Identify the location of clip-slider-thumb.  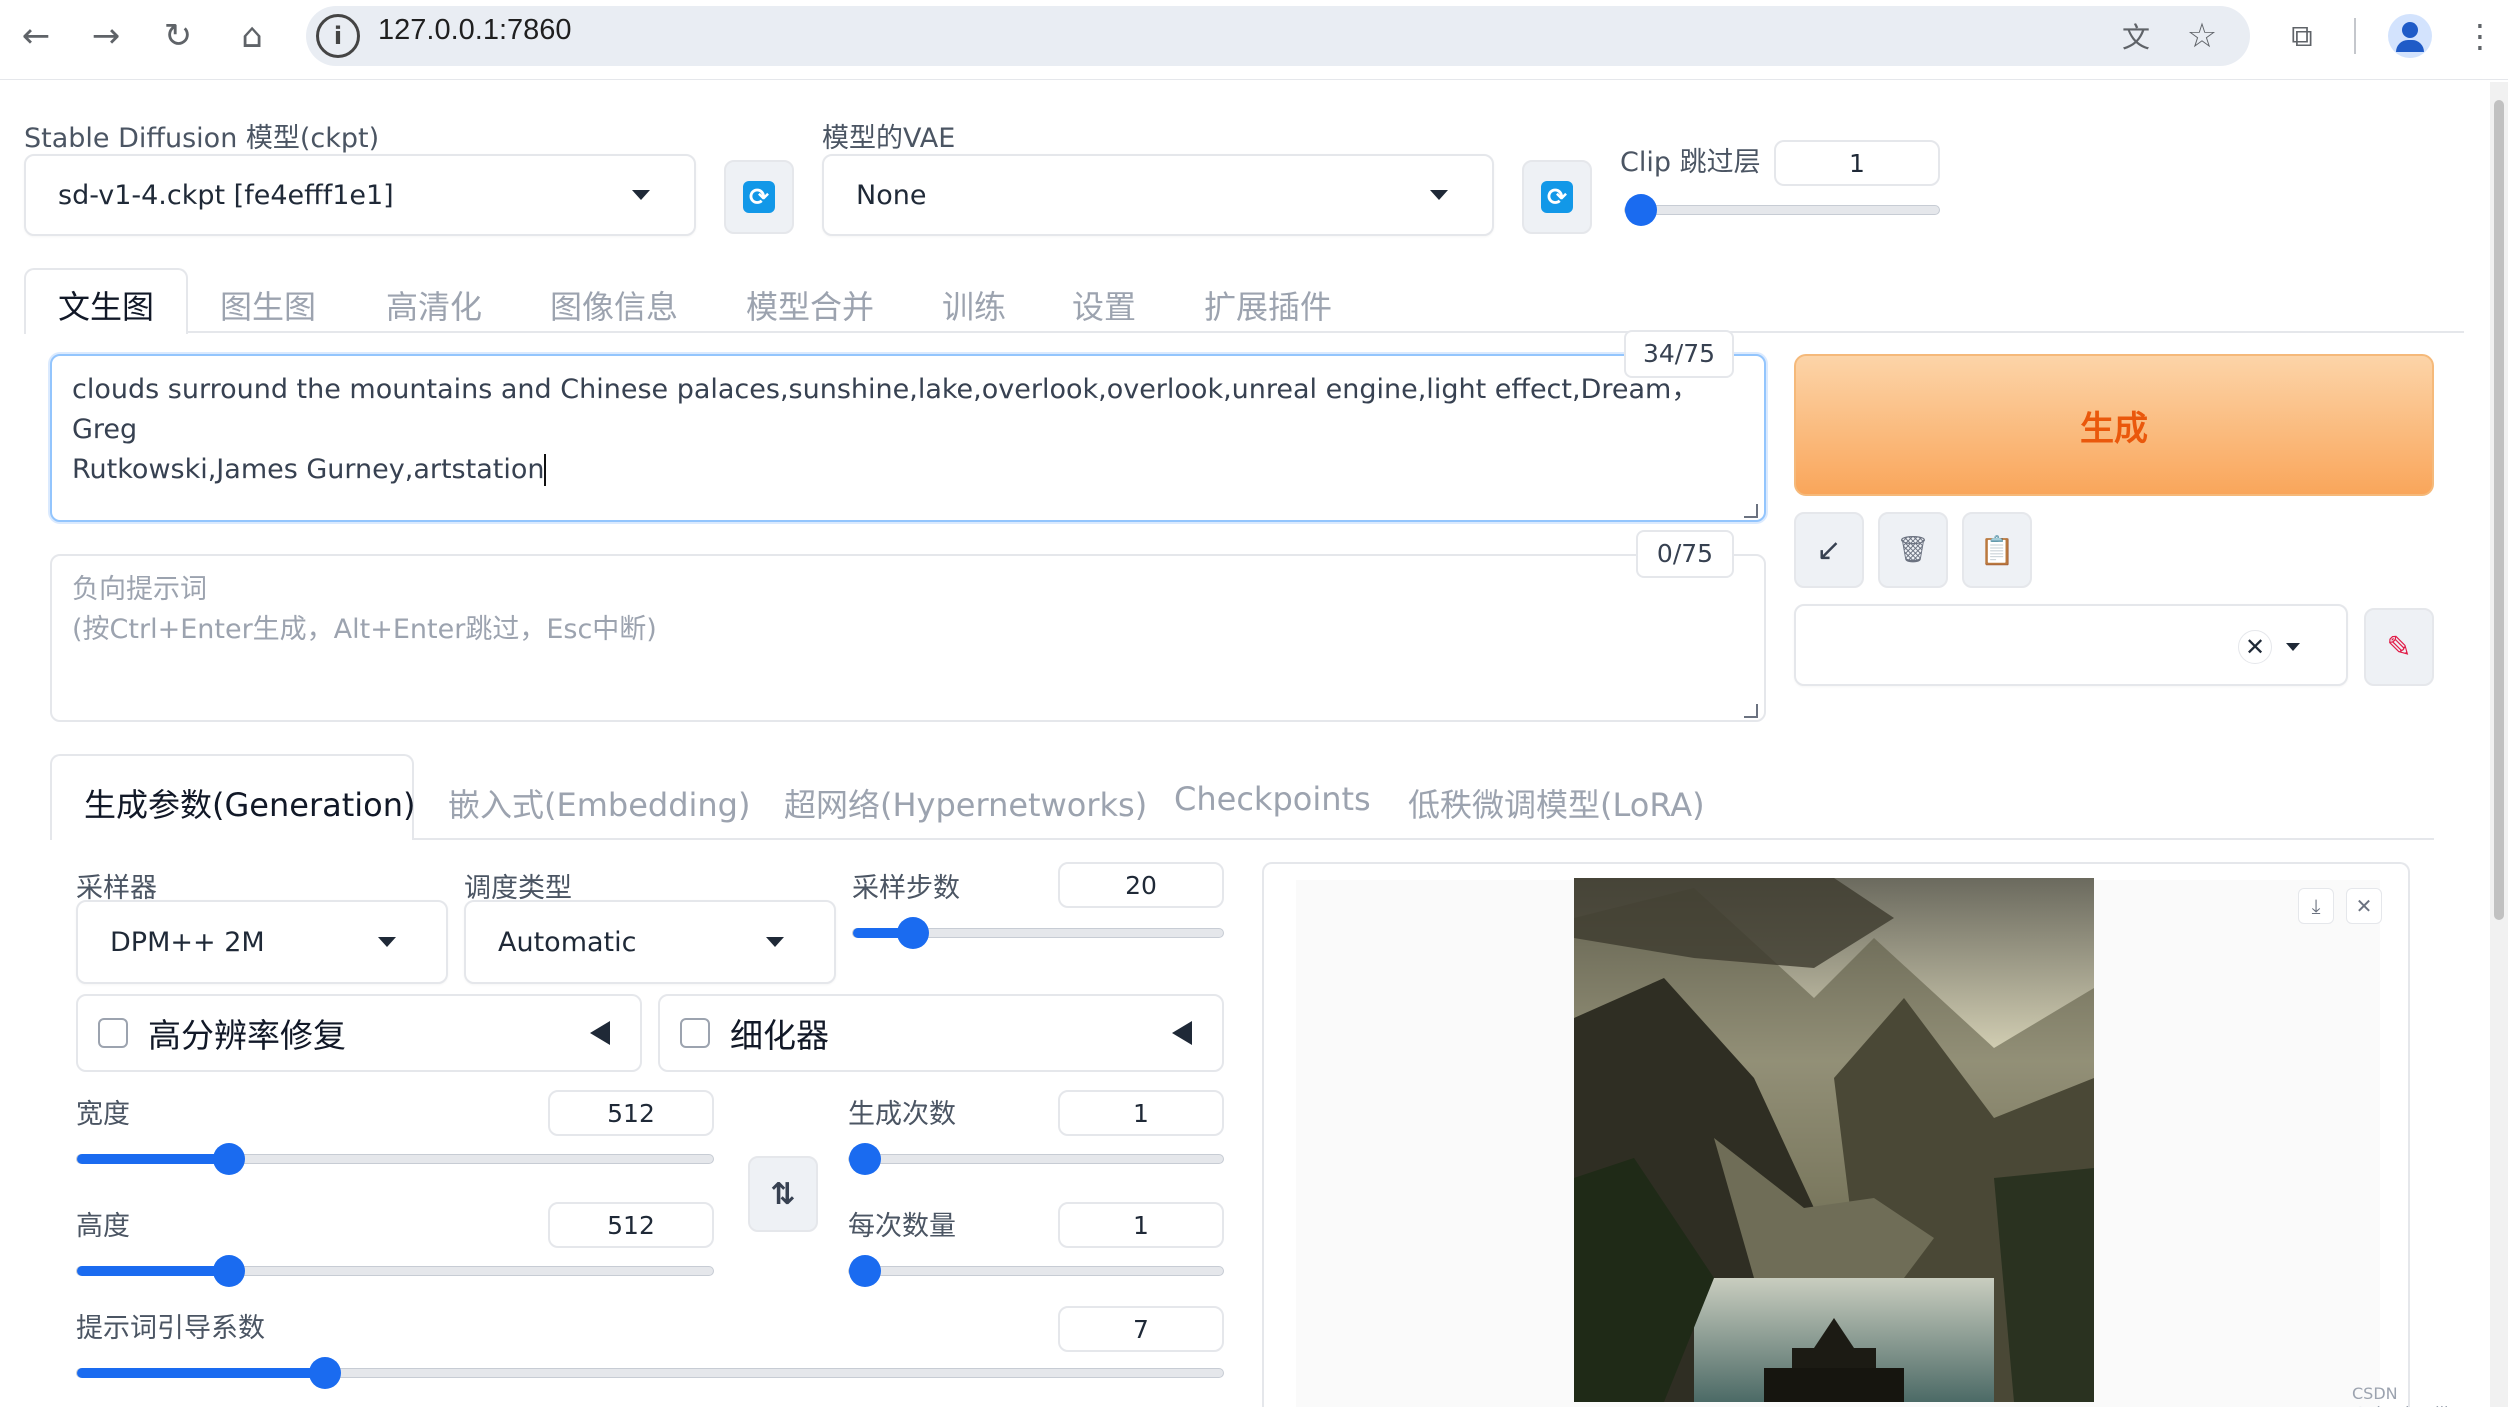
(1641, 210).